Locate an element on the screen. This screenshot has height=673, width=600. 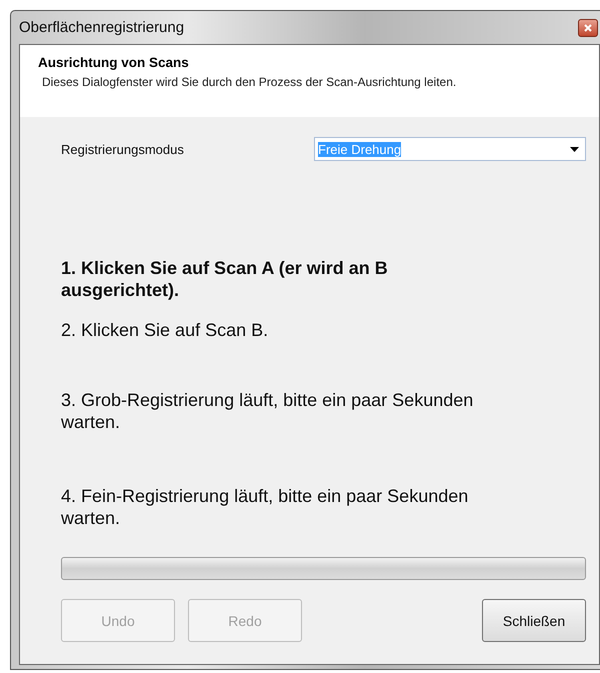
mode-dropdown: Freie Drehung is located at coordinates (450, 149).